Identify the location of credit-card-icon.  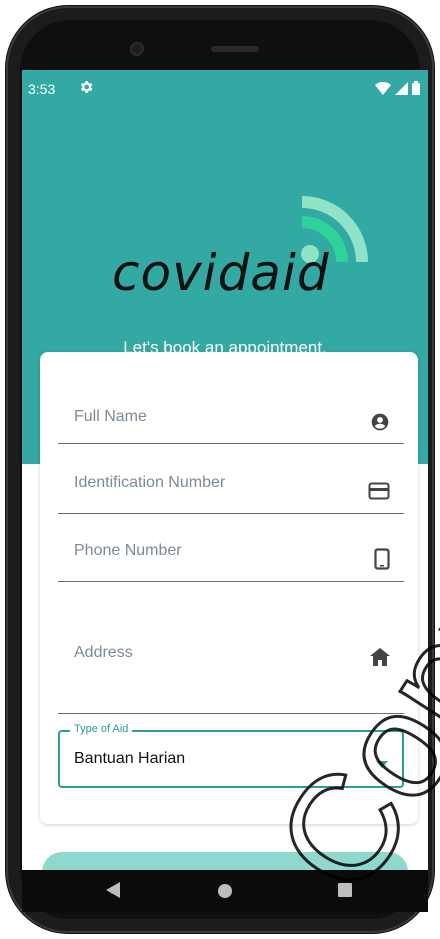
(379, 493).